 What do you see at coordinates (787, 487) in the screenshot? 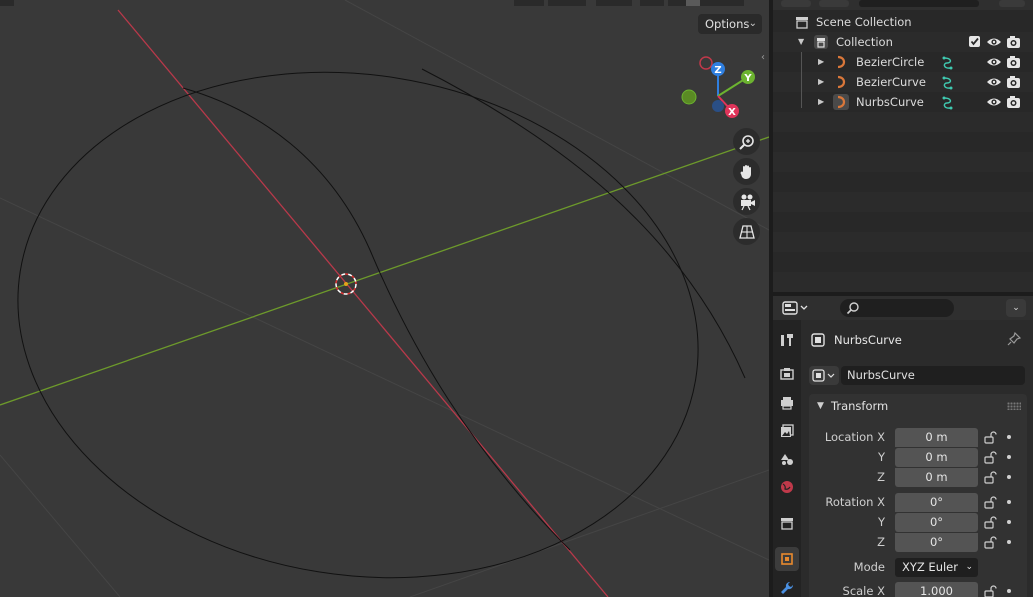
I see `tab-world` at bounding box center [787, 487].